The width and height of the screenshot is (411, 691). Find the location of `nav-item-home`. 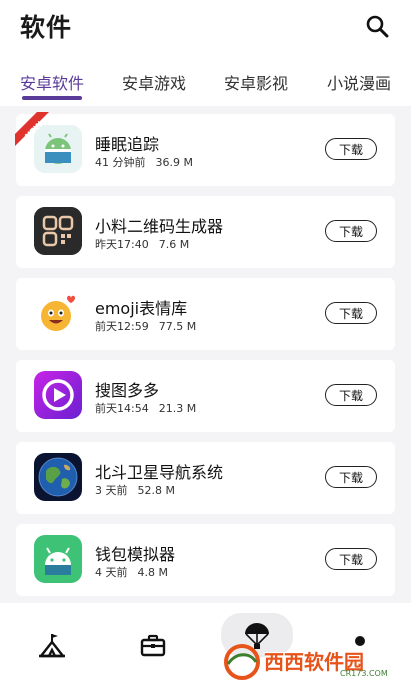

nav-item-home is located at coordinates (52, 645).